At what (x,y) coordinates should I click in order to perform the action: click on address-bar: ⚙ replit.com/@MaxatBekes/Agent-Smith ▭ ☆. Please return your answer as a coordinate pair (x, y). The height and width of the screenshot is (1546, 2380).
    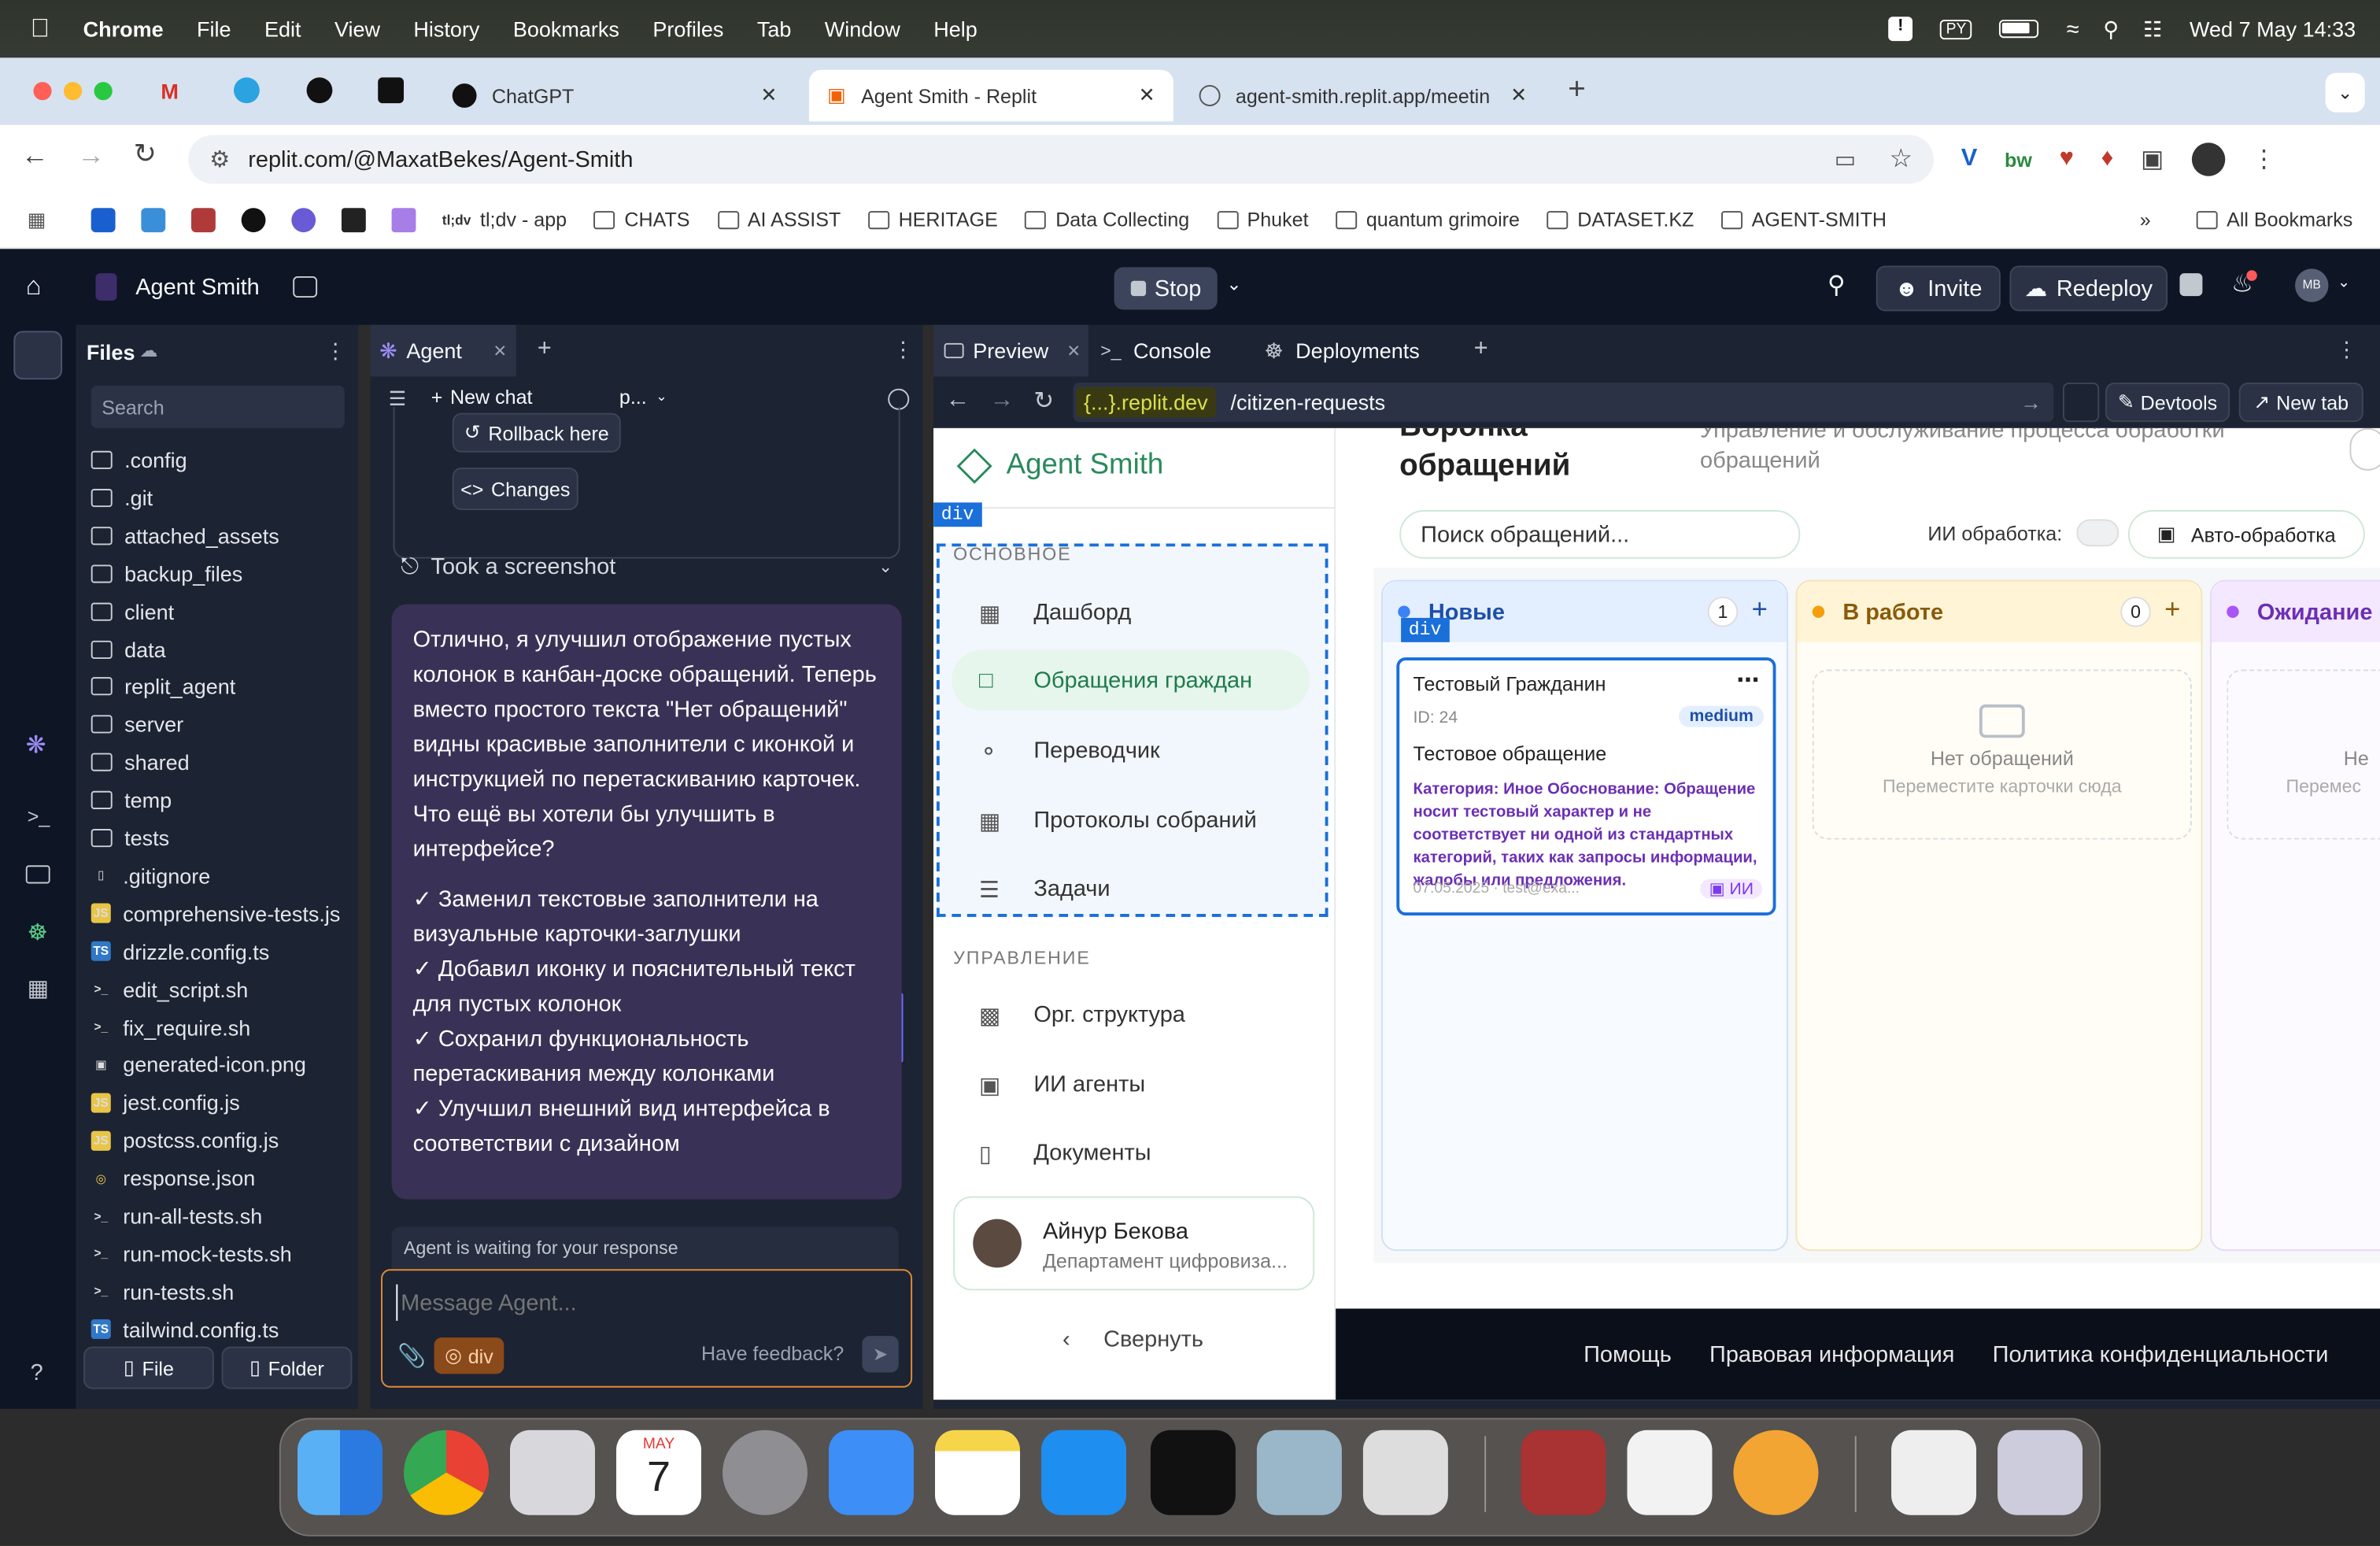
    Looking at the image, I should click on (1061, 159).